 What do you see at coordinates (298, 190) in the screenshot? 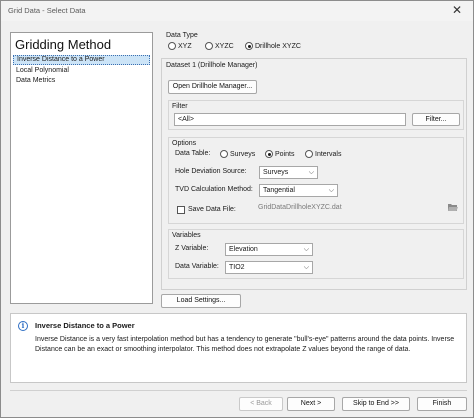
I see `tvd-select: Tangential ⌵` at bounding box center [298, 190].